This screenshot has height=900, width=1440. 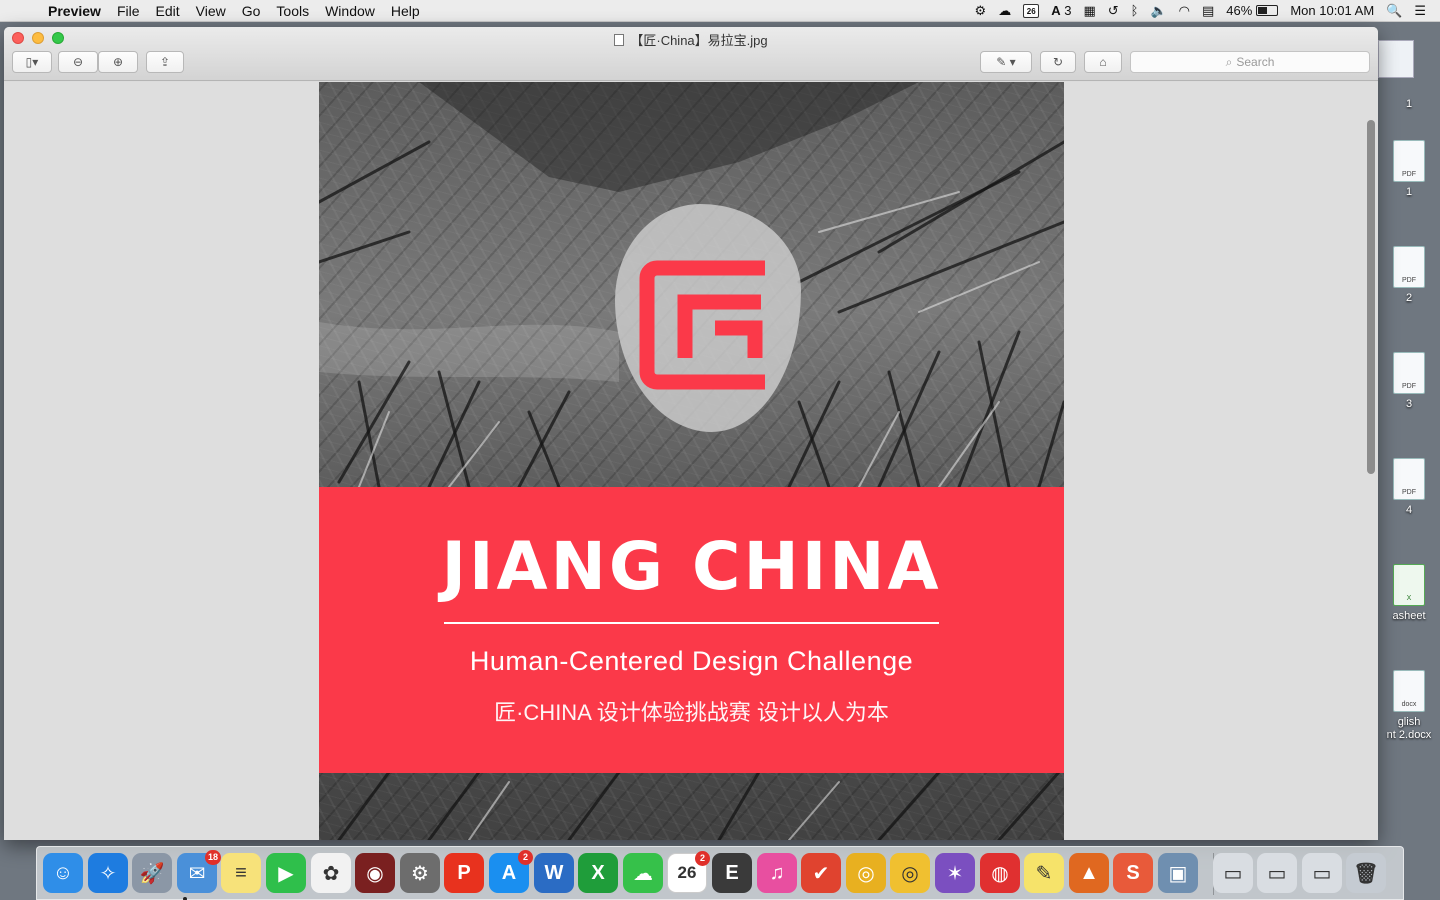 I want to click on title-divider, so click(x=691, y=623).